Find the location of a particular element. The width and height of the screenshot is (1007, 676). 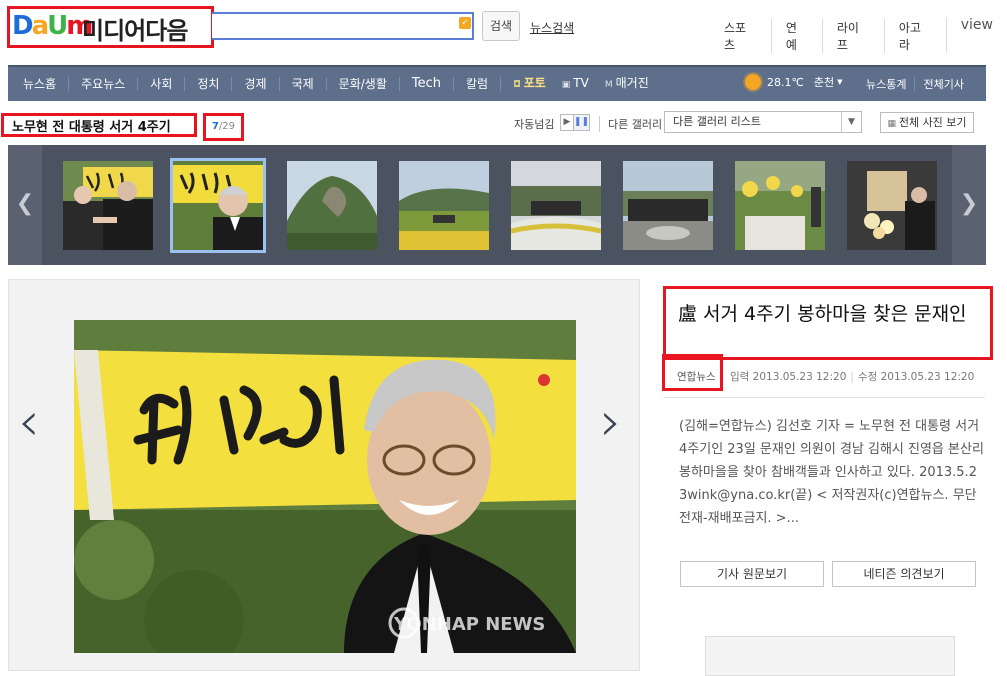

top-link-view: view is located at coordinates (976, 35).